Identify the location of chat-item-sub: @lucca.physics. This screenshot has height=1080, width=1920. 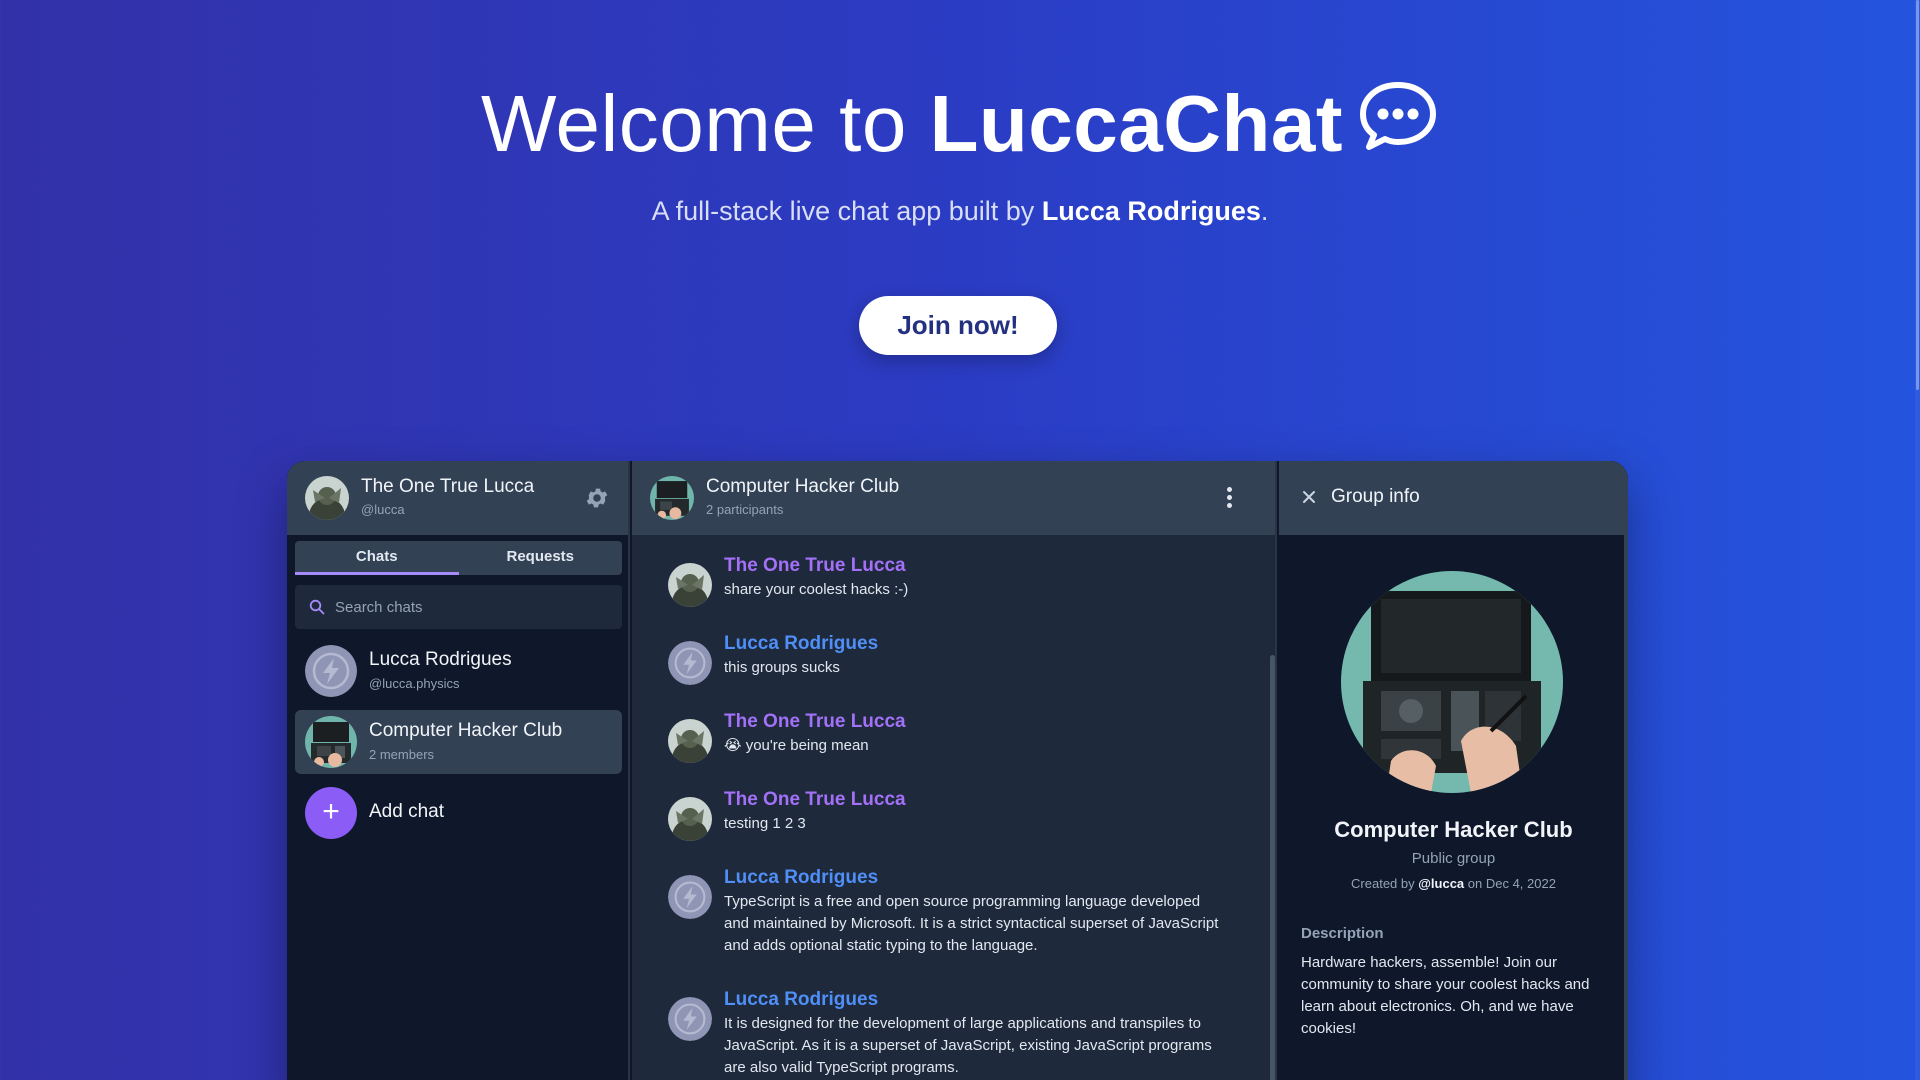
(414, 683).